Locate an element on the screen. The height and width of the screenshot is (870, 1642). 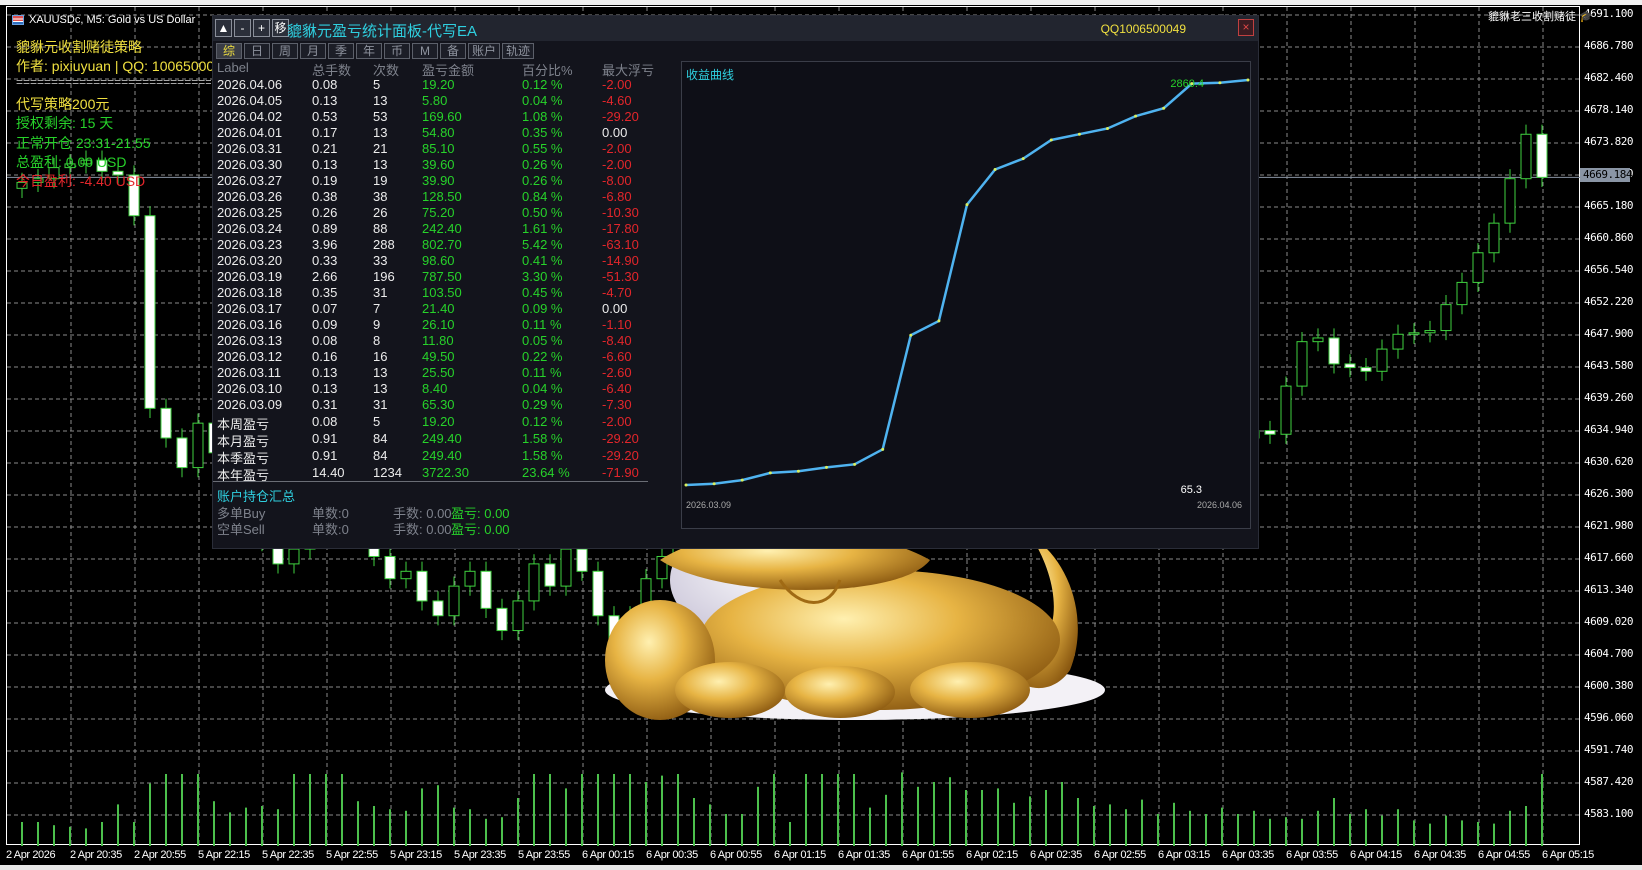
table-cell: 8.40 is located at coordinates (435, 388).